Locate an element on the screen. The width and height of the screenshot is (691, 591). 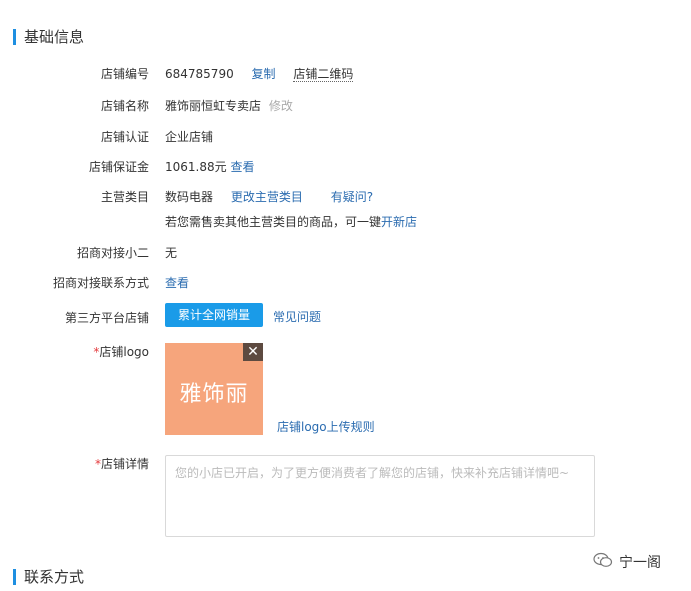
main-category-row: 数码电器 更改主营类目 有疑问? is located at coordinates (269, 196).